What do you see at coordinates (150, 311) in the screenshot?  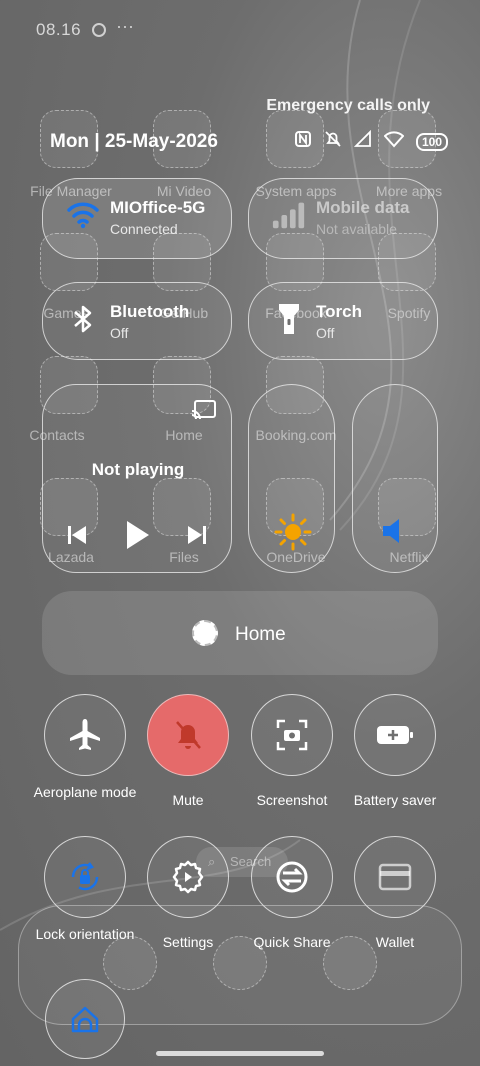 I see `bluetooth-label: Bluetooth` at bounding box center [150, 311].